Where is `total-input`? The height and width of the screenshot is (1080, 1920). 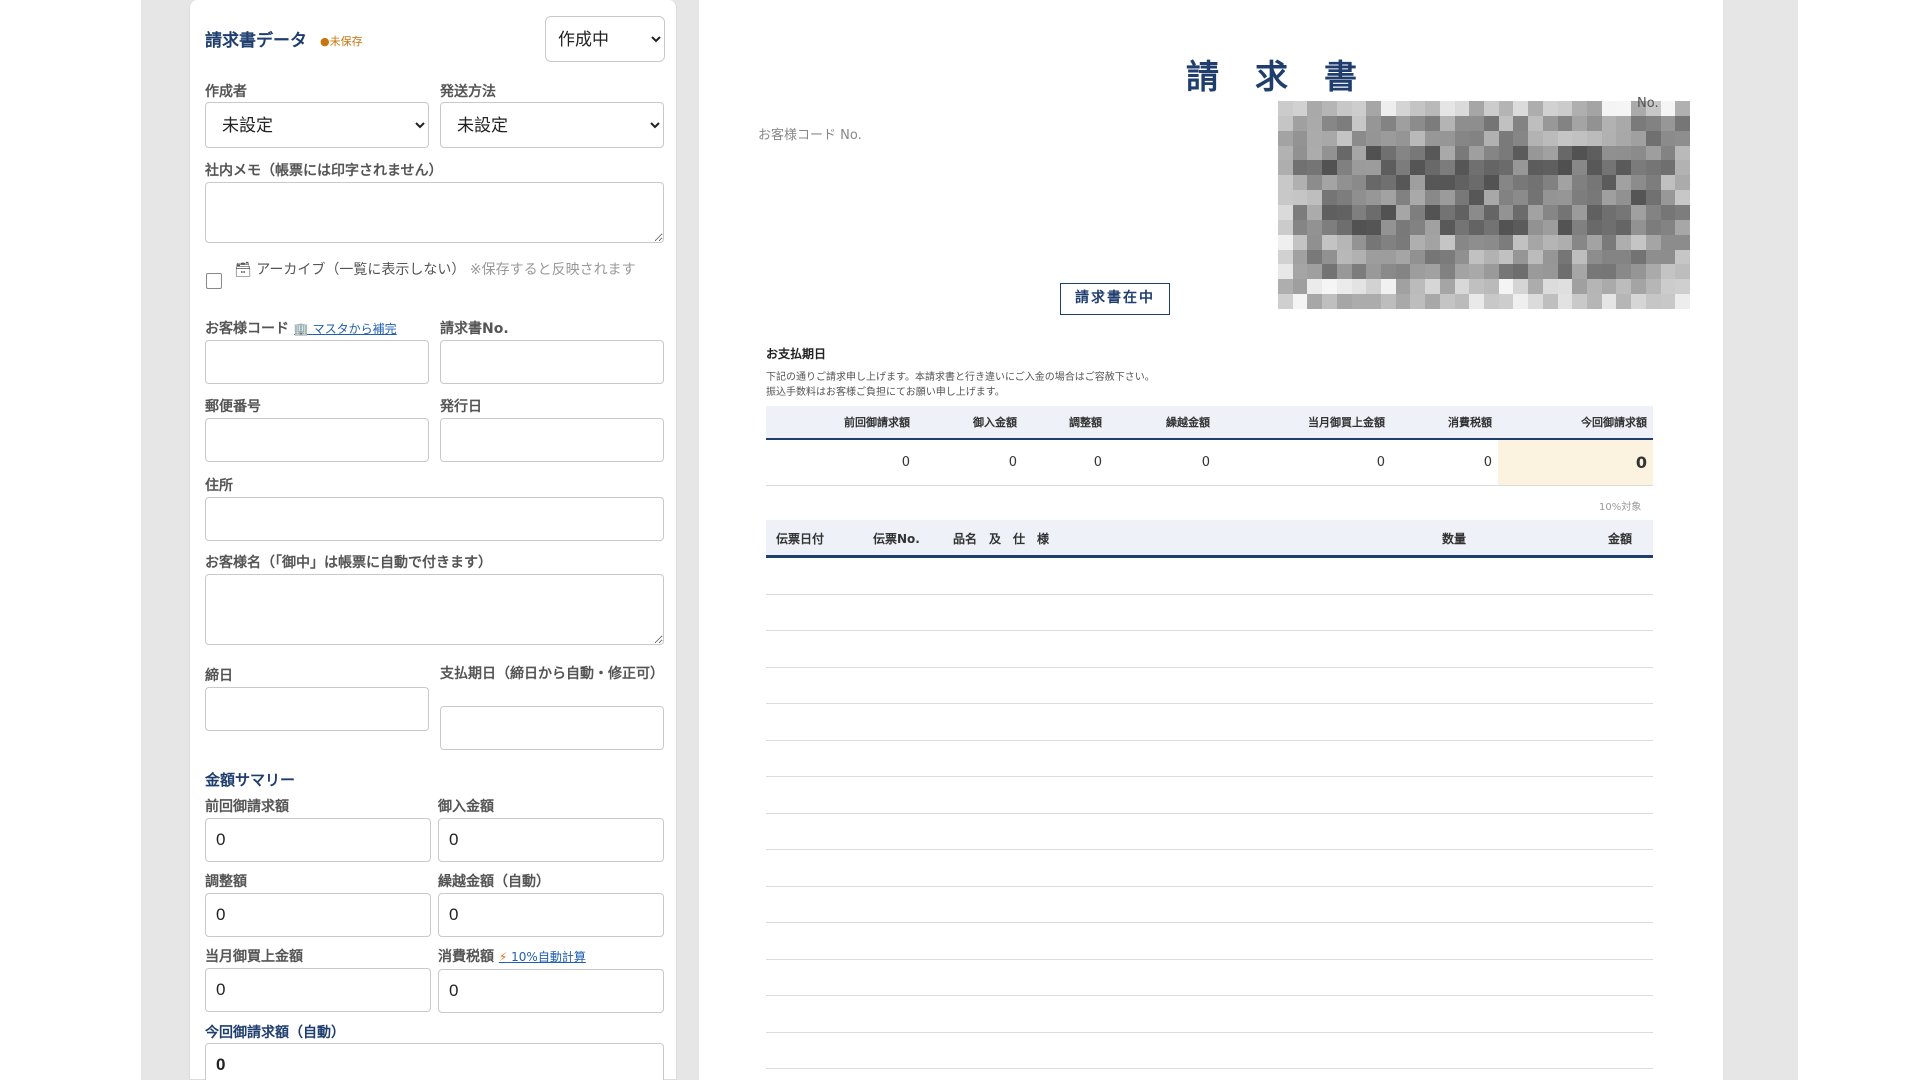
total-input is located at coordinates (434, 1061).